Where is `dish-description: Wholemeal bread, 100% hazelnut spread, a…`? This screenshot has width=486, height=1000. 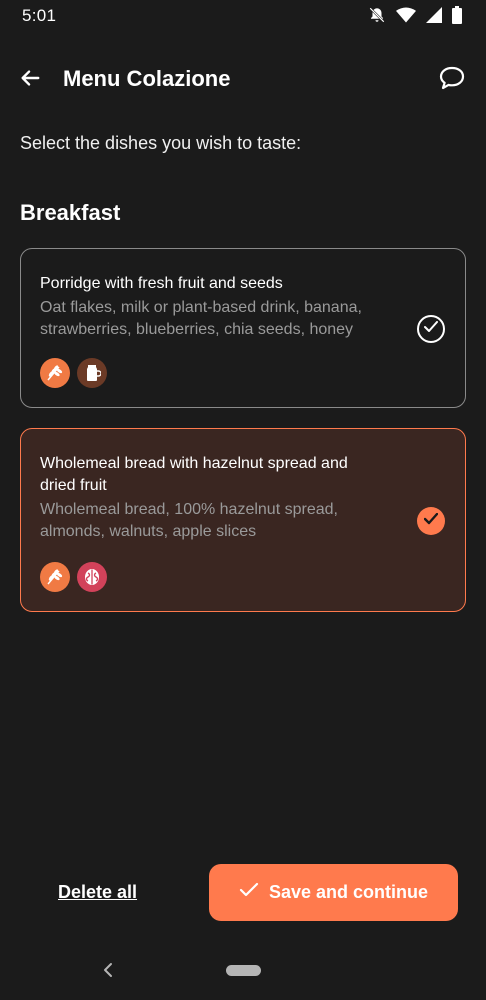 dish-description: Wholemeal bread, 100% hazelnut spread, a… is located at coordinates (189, 520).